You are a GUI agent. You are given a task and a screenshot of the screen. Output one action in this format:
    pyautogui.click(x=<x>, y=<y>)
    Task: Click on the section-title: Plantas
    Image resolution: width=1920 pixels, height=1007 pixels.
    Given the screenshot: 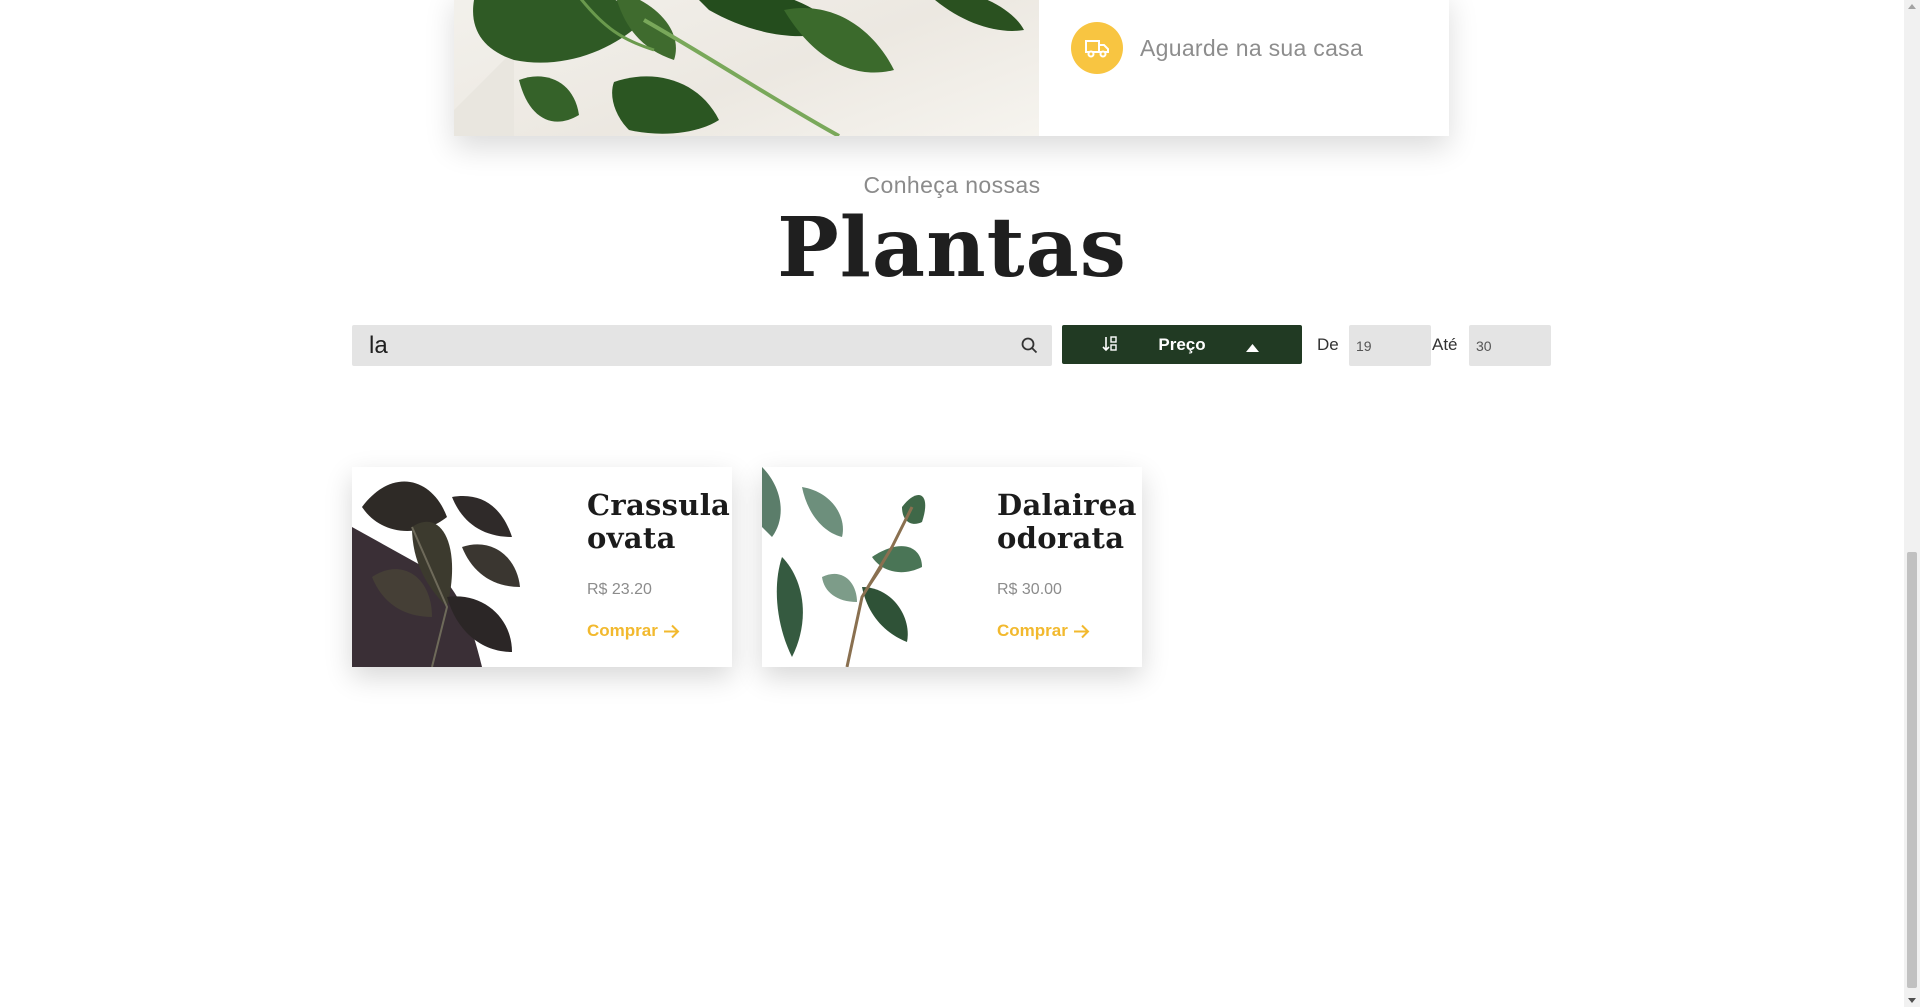 What is the action you would take?
    pyautogui.click(x=952, y=248)
    